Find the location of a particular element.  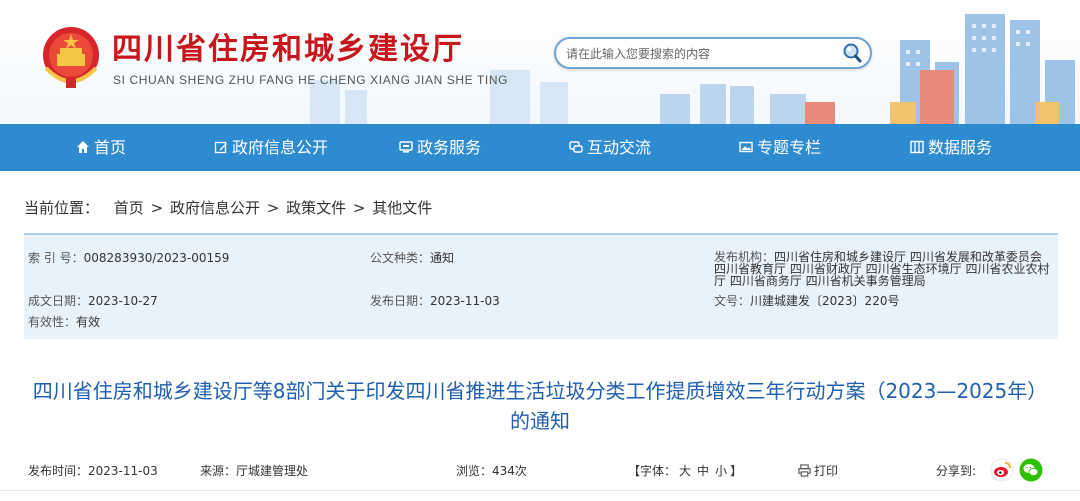

view-count: 浏览：434次 is located at coordinates (491, 471).